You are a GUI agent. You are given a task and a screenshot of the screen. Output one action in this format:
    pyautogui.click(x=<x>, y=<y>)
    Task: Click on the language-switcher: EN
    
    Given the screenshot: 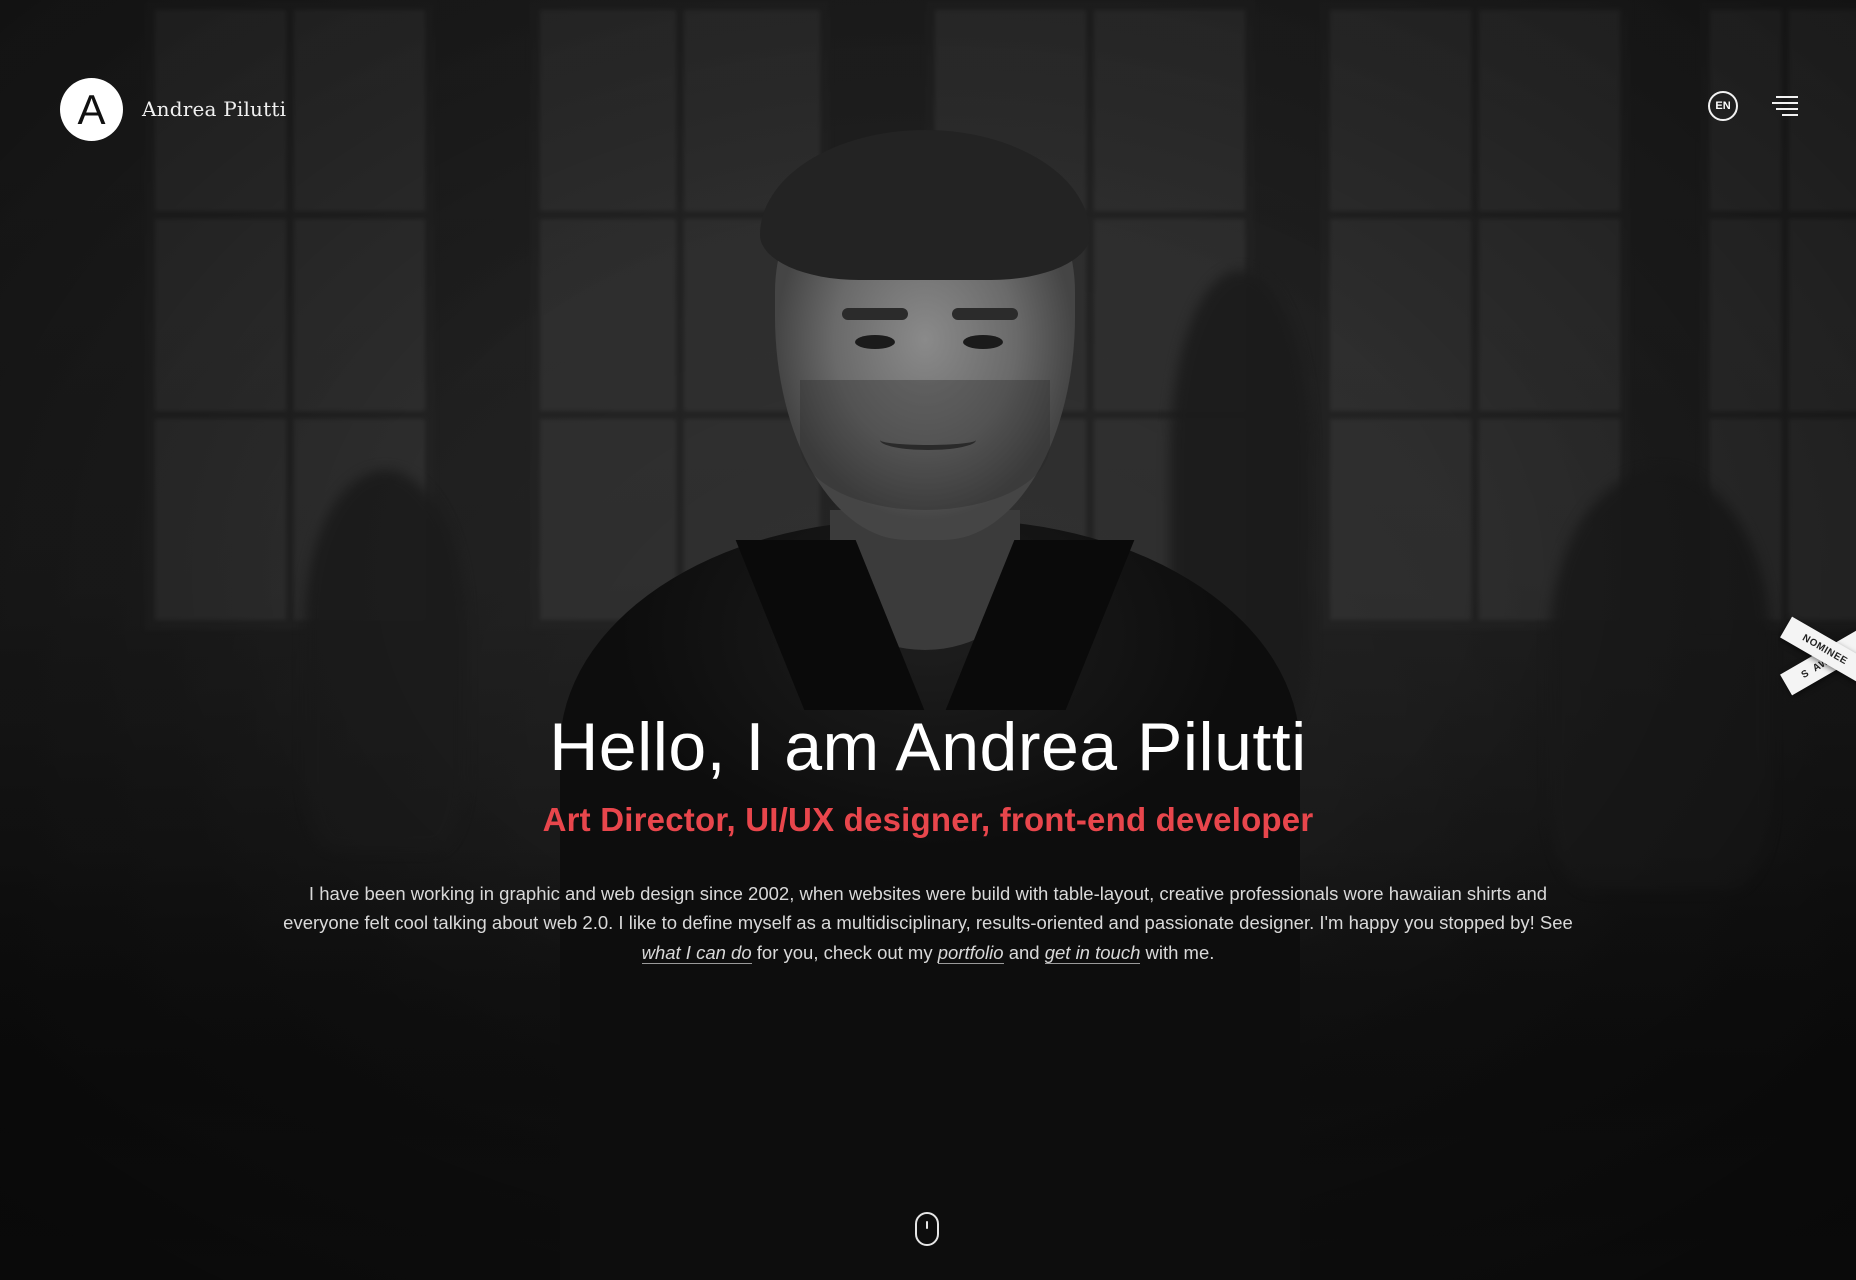 What is the action you would take?
    pyautogui.click(x=1723, y=106)
    